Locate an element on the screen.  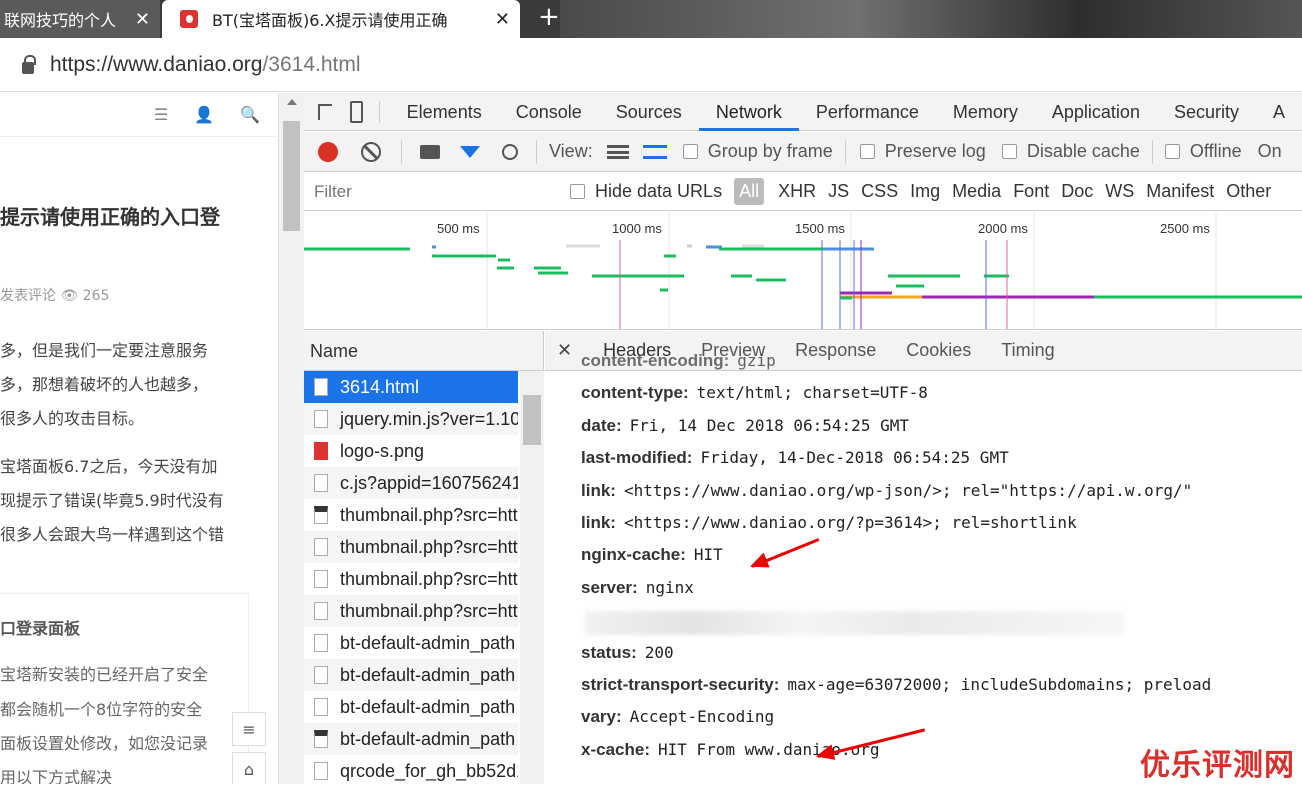
menu-icon: ☰ is located at coordinates (161, 114).